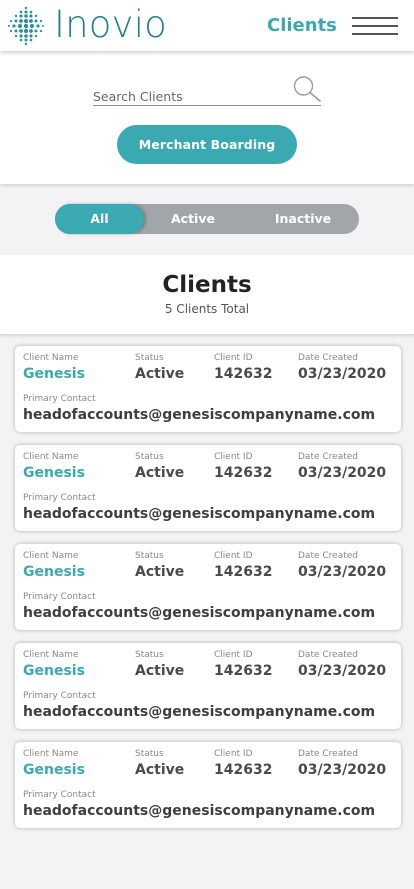 Image resolution: width=414 pixels, height=889 pixels. What do you see at coordinates (207, 25) in the screenshot?
I see `app-header: Inovio Clients` at bounding box center [207, 25].